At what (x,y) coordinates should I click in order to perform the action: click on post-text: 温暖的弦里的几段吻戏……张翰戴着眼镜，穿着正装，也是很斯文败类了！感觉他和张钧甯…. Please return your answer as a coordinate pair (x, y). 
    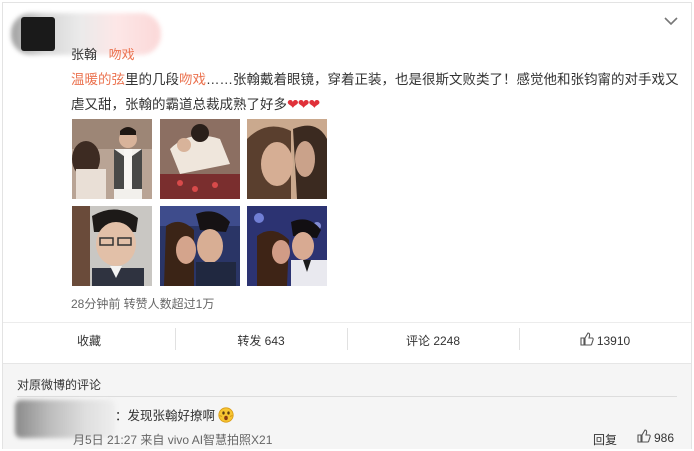
    Looking at the image, I should click on (377, 92).